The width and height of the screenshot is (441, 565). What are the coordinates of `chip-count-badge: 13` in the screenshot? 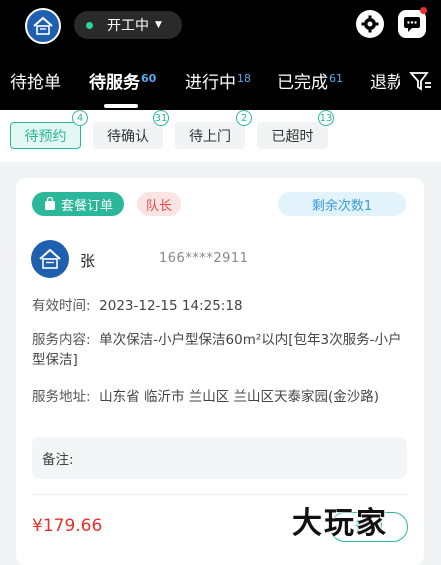 It's located at (326, 118).